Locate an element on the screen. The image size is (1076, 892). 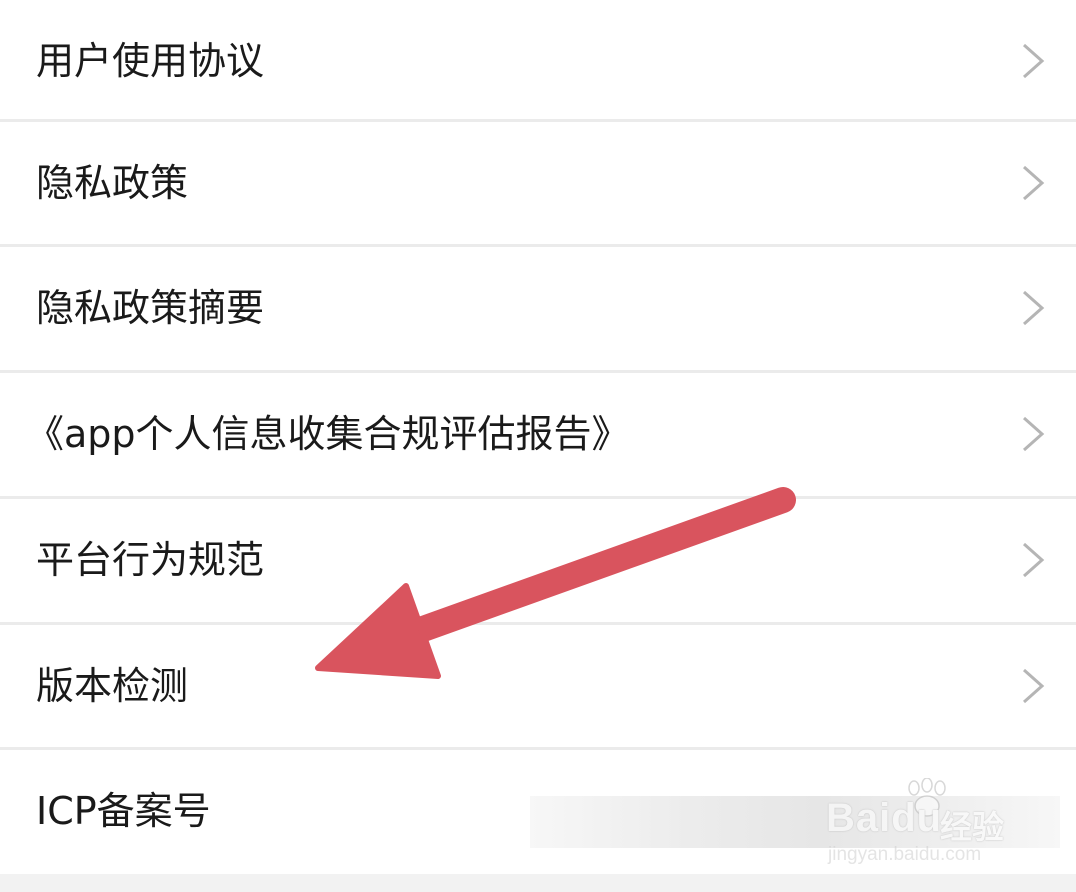
settings-item-privacy-summary: 隐私政策摘要 is located at coordinates (538, 308).